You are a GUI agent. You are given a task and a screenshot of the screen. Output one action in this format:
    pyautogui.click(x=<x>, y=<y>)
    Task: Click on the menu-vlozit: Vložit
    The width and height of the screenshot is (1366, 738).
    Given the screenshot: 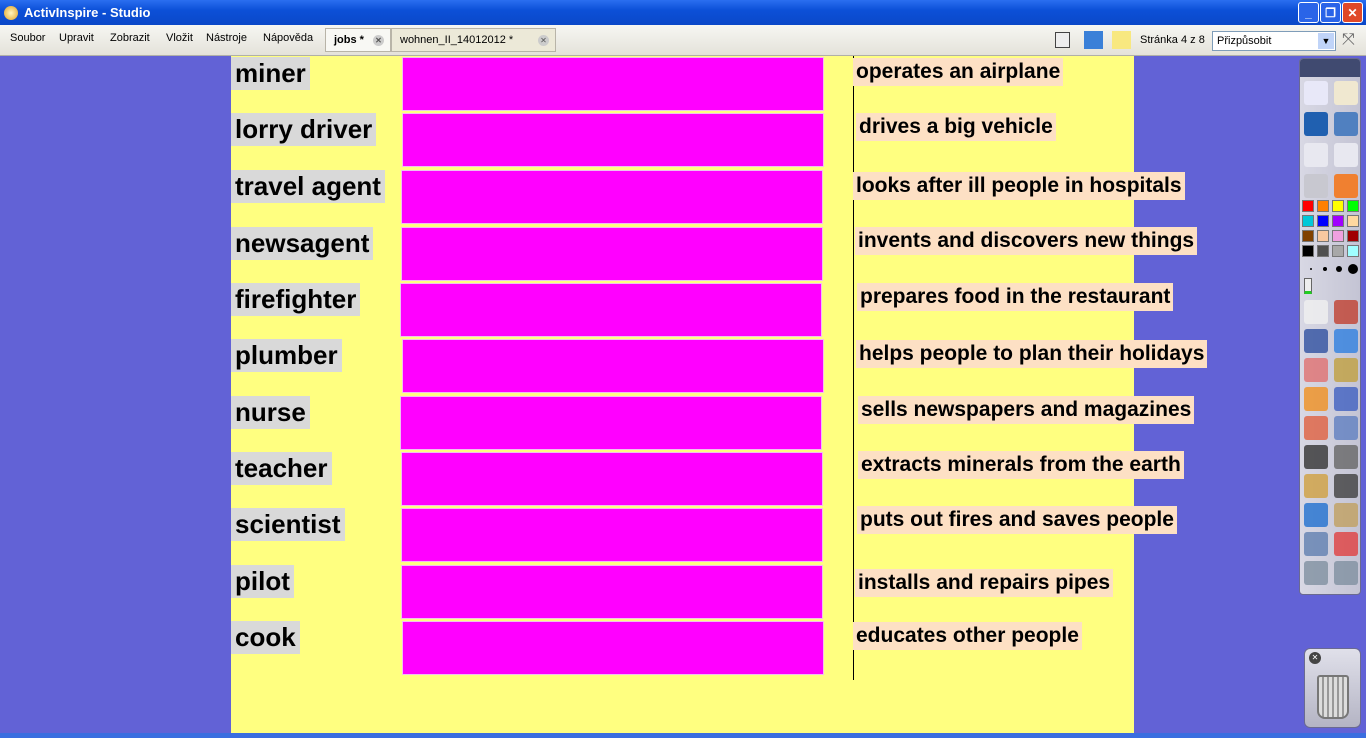 What is the action you would take?
    pyautogui.click(x=179, y=38)
    